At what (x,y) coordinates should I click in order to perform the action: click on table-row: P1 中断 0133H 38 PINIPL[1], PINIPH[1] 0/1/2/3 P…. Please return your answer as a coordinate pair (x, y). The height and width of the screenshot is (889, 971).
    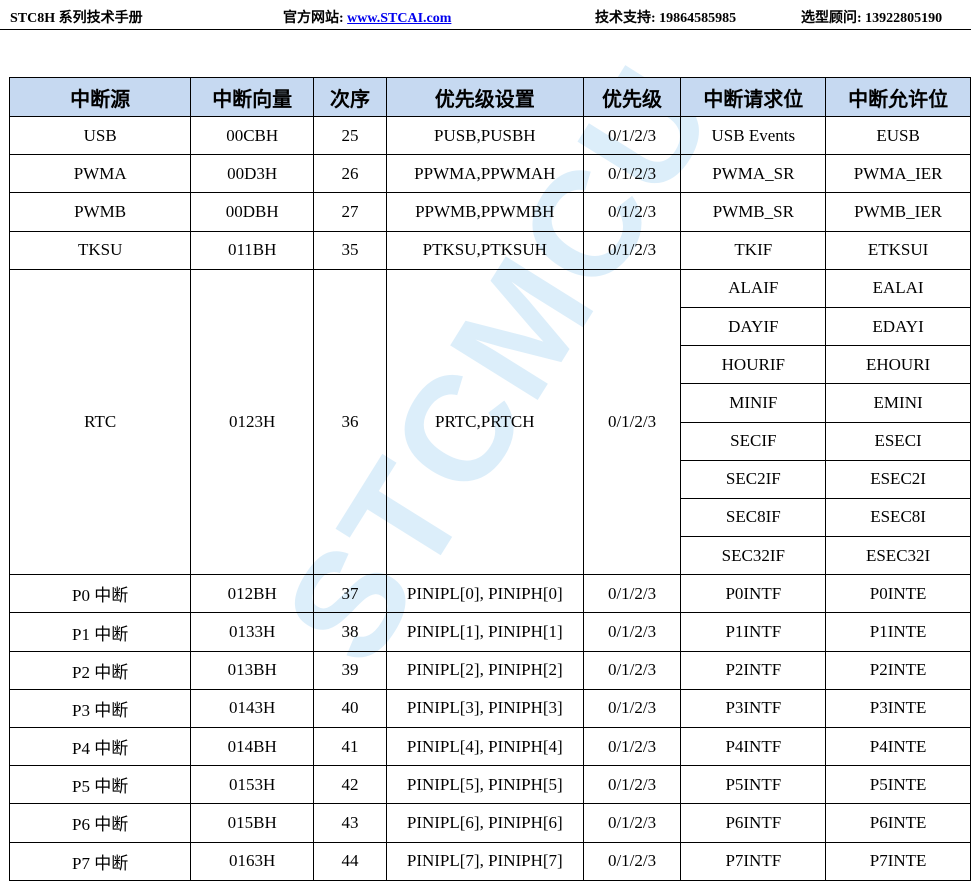
    Looking at the image, I should click on (489, 632).